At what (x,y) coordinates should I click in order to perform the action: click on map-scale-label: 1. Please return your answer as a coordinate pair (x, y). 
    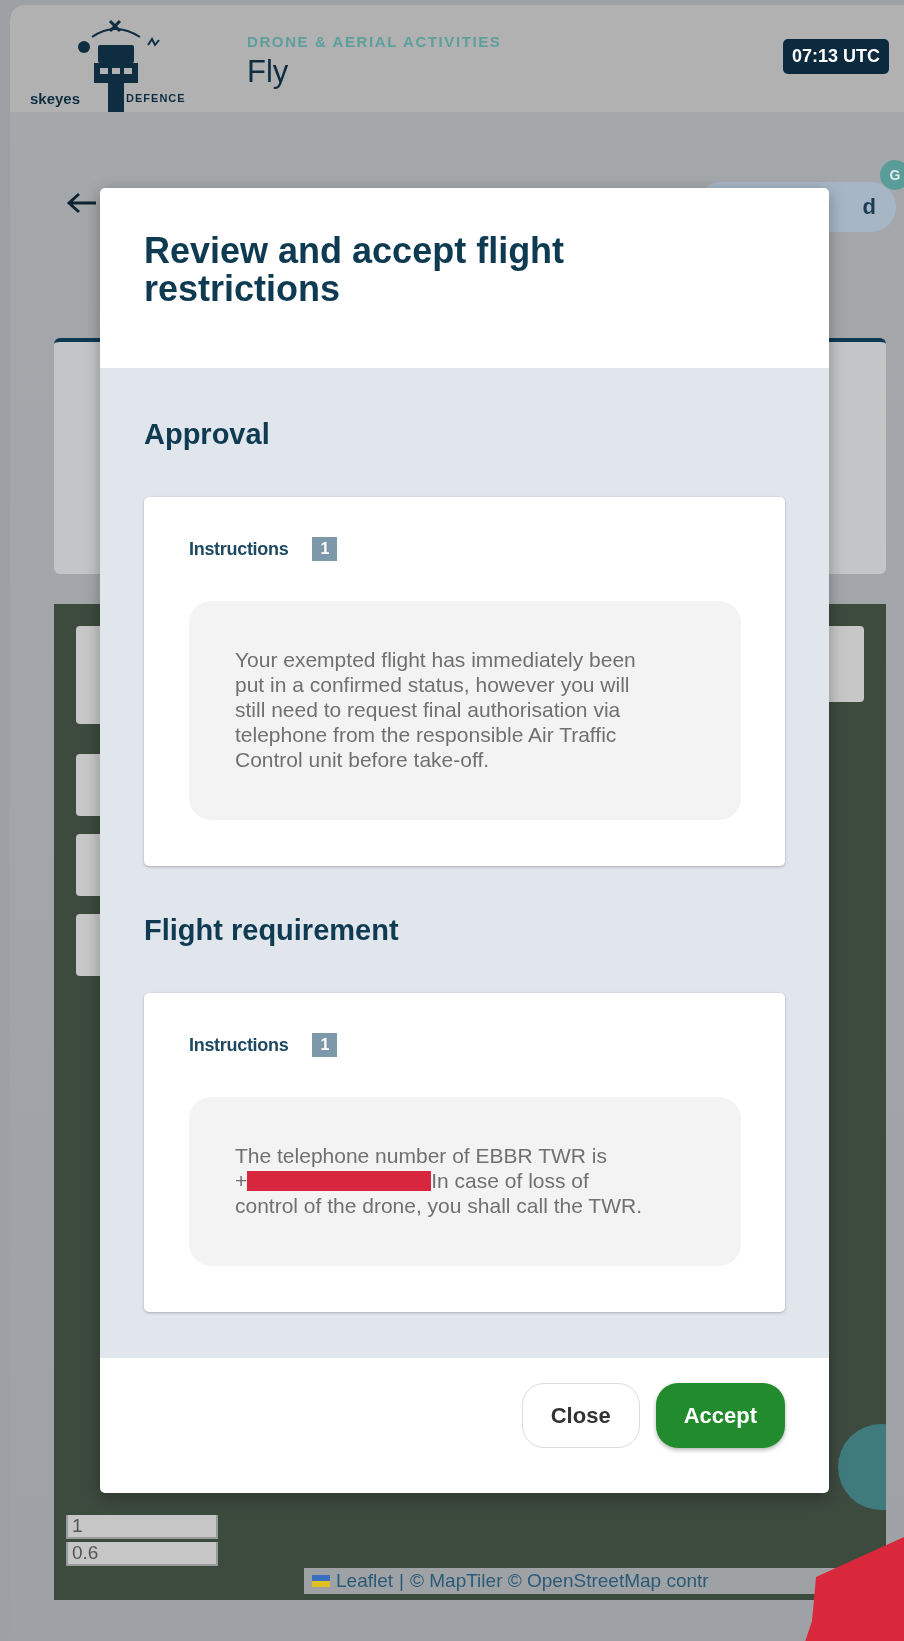
    Looking at the image, I should click on (142, 1527).